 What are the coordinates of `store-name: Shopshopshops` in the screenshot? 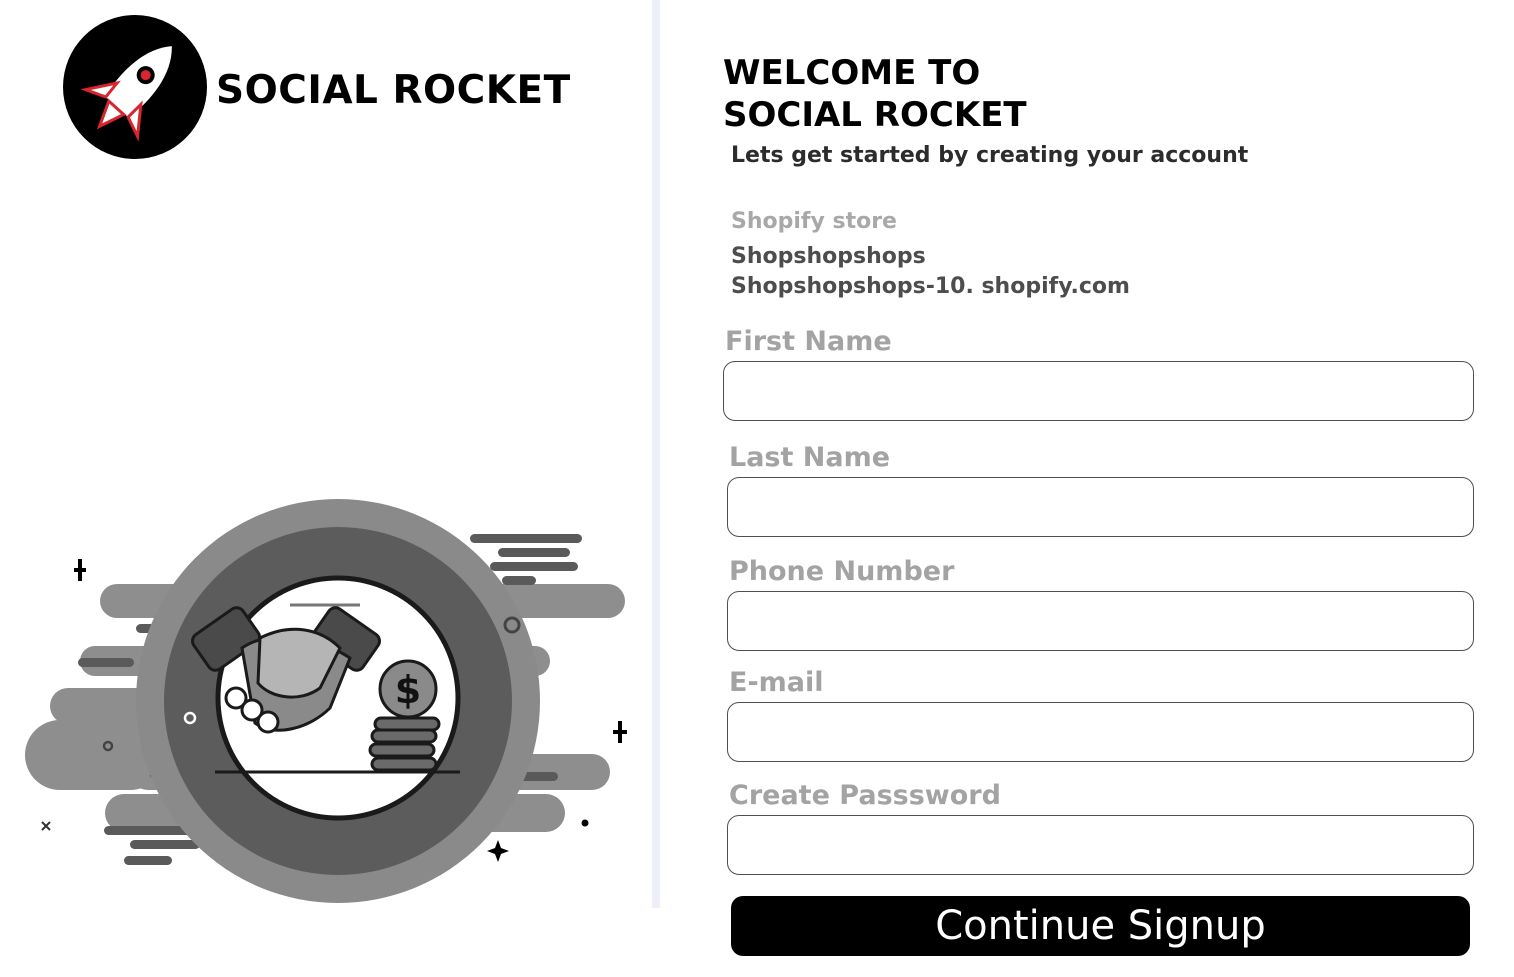 It's located at (828, 256).